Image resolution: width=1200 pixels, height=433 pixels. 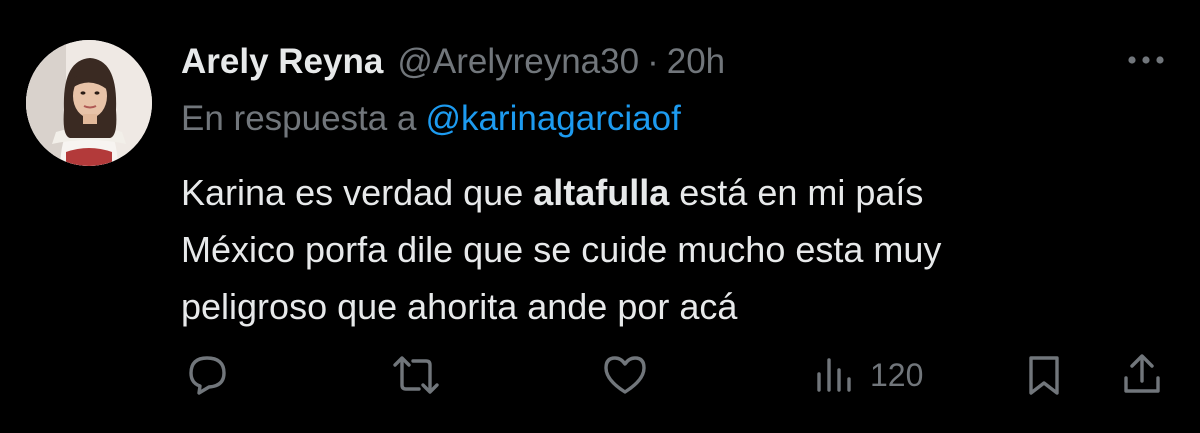 I want to click on share-button, so click(x=1142, y=375).